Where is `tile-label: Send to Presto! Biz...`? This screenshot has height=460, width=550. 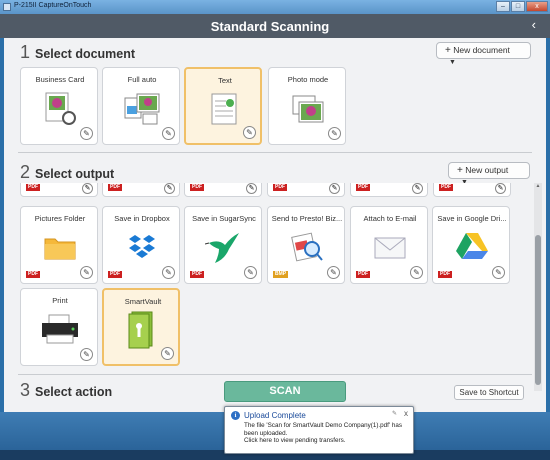
tile-label: Send to Presto! Biz... is located at coordinates (307, 218).